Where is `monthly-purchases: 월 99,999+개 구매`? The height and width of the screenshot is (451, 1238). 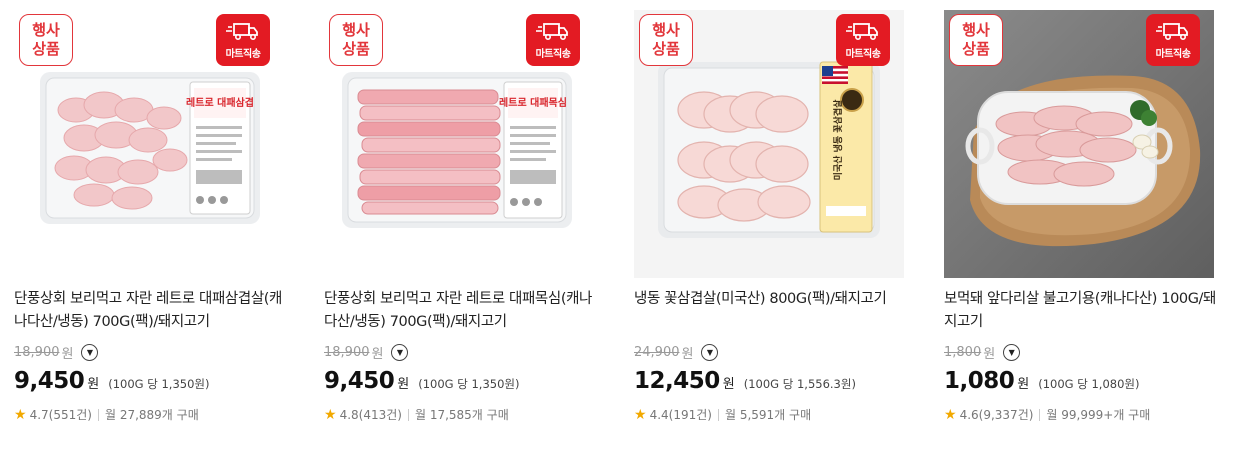
monthly-purchases: 월 99,999+개 구매 is located at coordinates (1098, 415).